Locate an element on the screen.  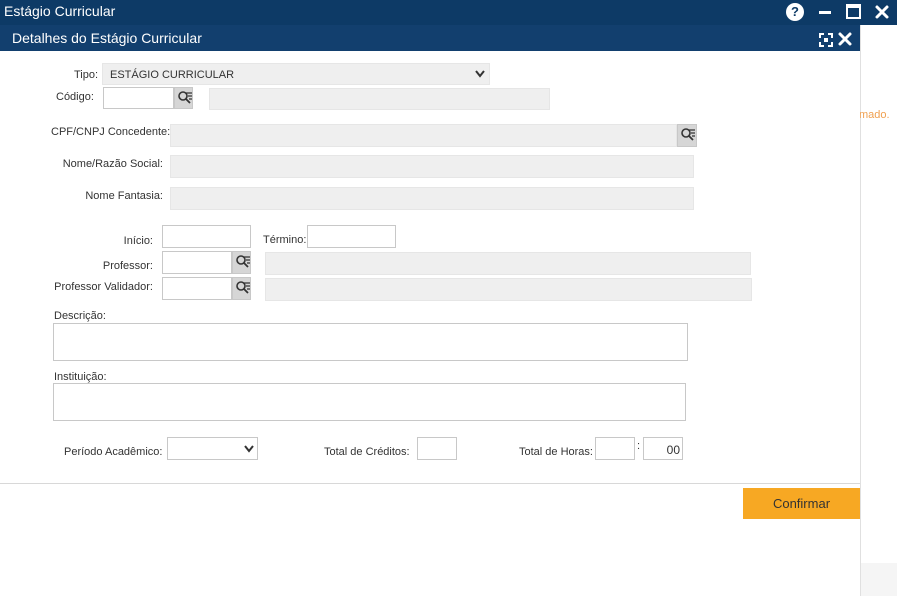
professor-validador-input is located at coordinates (197, 288).